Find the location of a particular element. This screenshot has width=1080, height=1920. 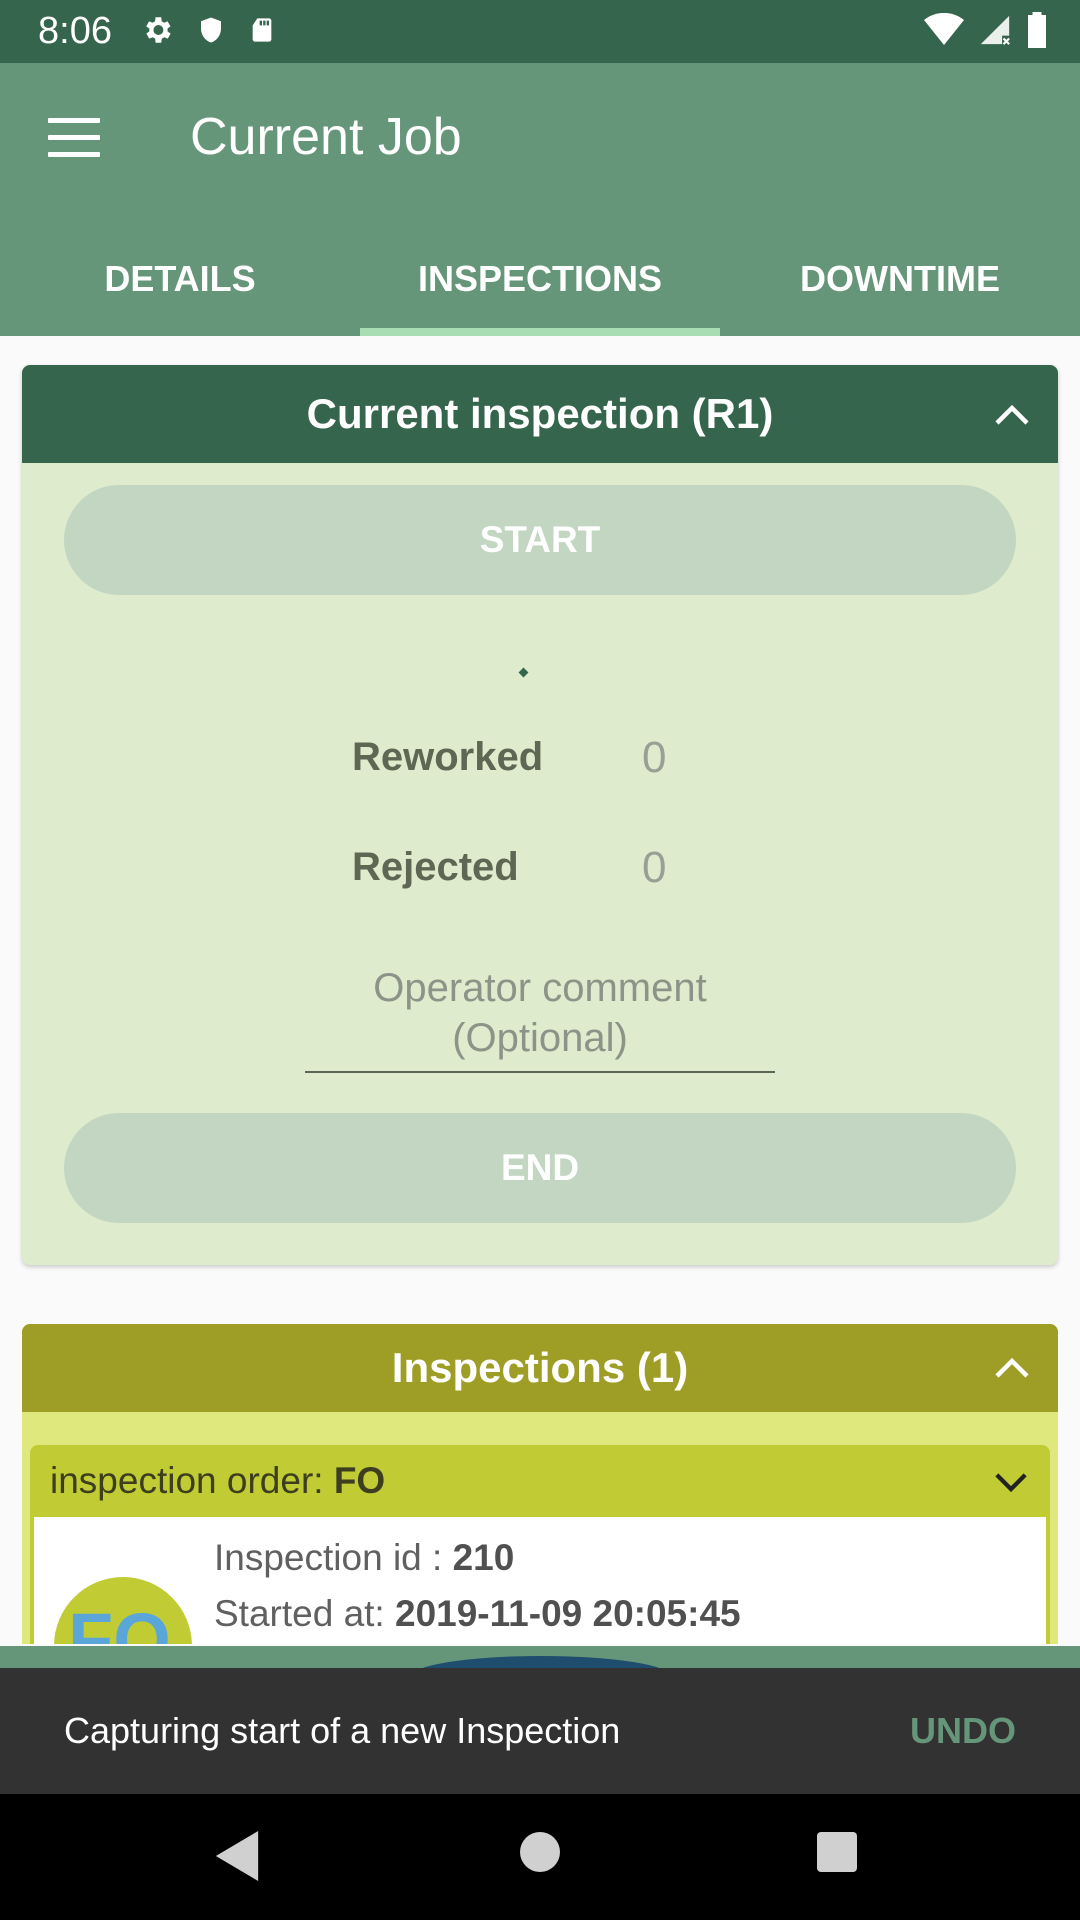

avatar-text: FO is located at coordinates (119, 1621).